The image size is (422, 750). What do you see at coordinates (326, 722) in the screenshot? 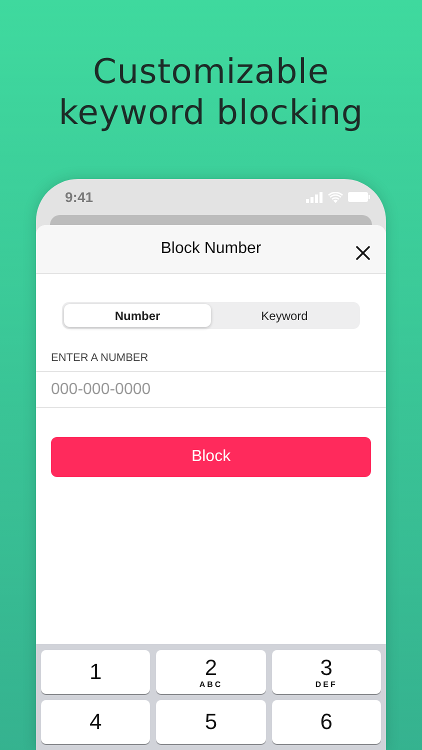
I see `keypad-key: 6` at bounding box center [326, 722].